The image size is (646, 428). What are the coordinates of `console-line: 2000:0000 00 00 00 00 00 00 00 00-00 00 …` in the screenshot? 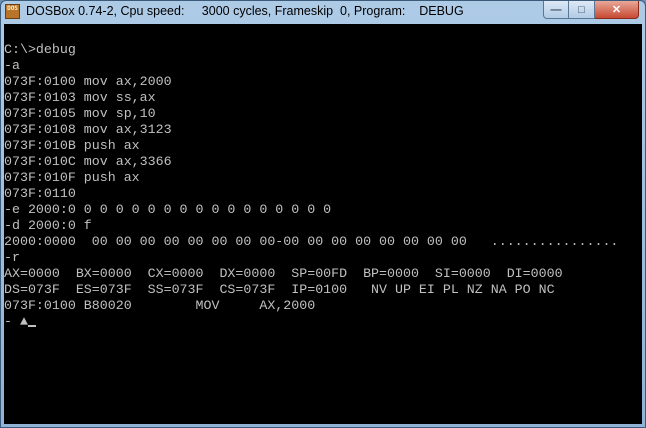 It's located at (311, 241).